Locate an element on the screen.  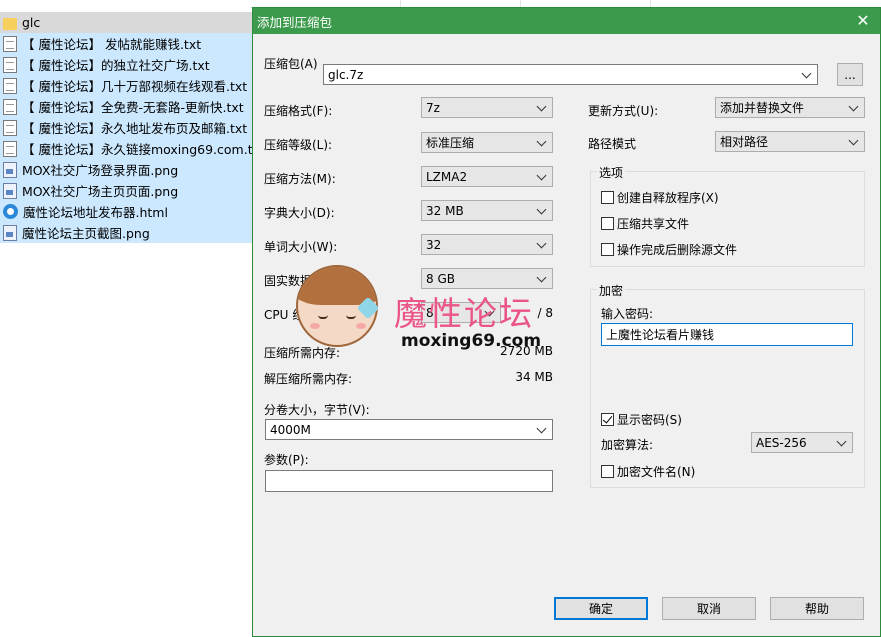
path-mode-select: 相对路径 is located at coordinates (790, 141).